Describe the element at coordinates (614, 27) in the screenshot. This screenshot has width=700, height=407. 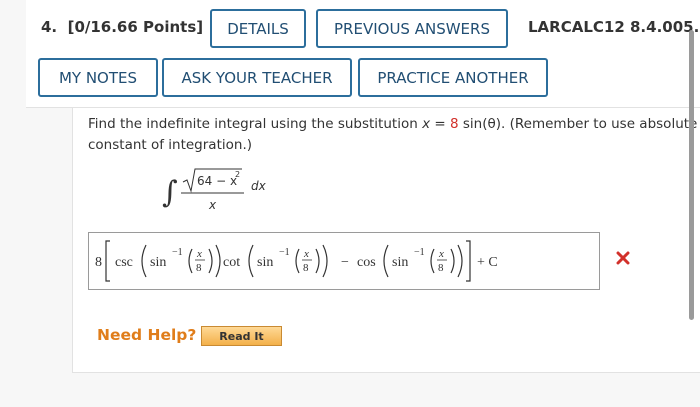
I see `problem-code: LARCALC12 8.4.005.` at that location.